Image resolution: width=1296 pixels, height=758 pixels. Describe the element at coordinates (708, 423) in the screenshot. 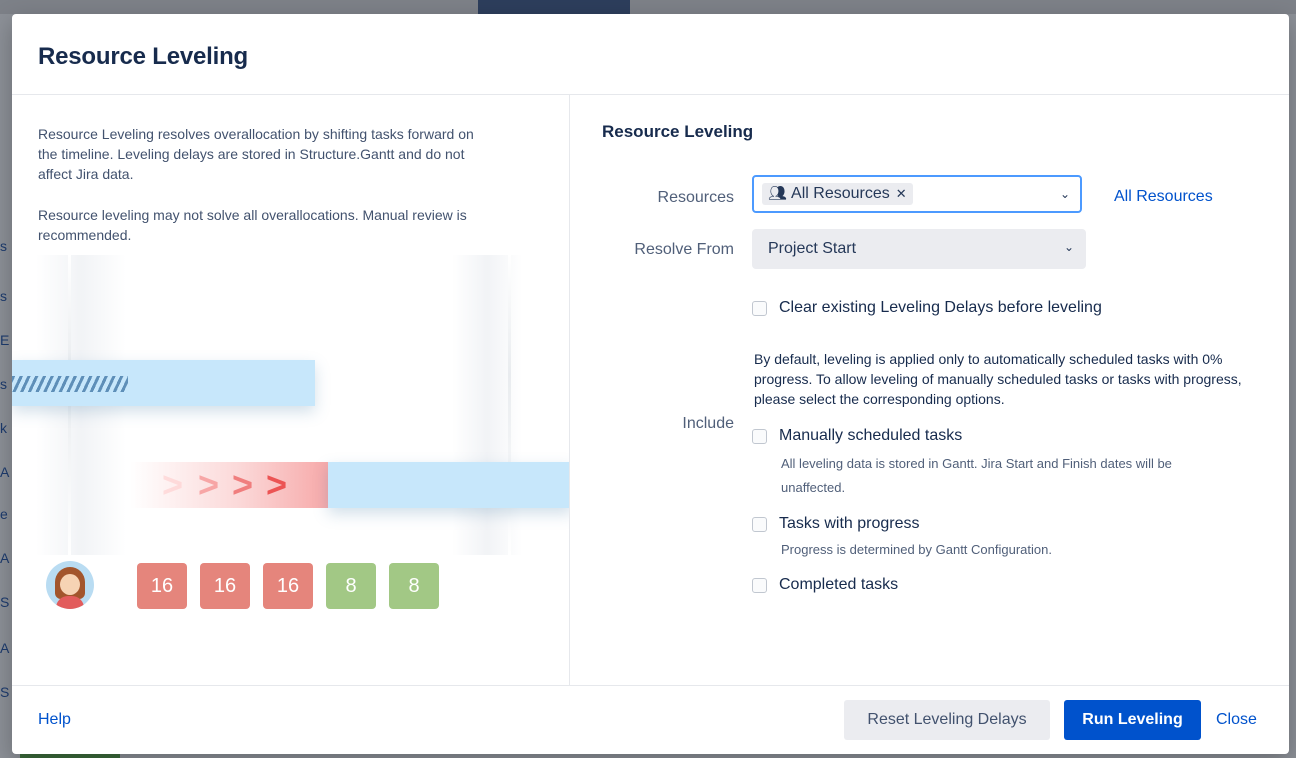

I see `include-label: Include` at that location.